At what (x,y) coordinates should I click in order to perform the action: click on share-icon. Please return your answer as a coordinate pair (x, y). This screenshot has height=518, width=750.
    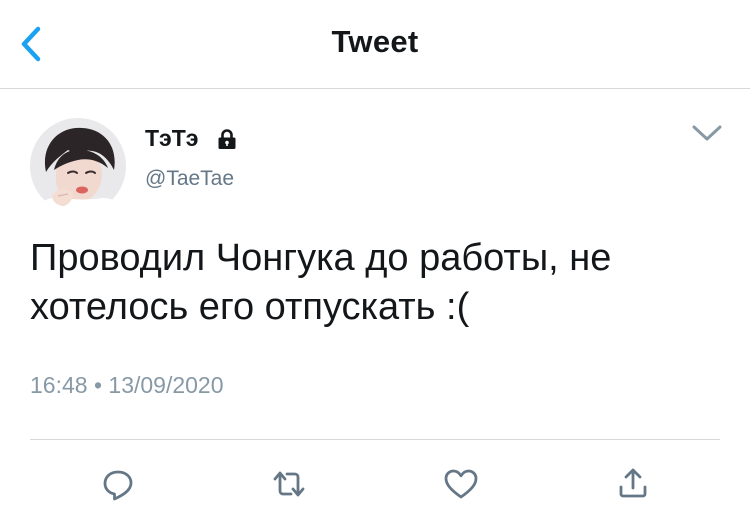
    Looking at the image, I should click on (633, 483).